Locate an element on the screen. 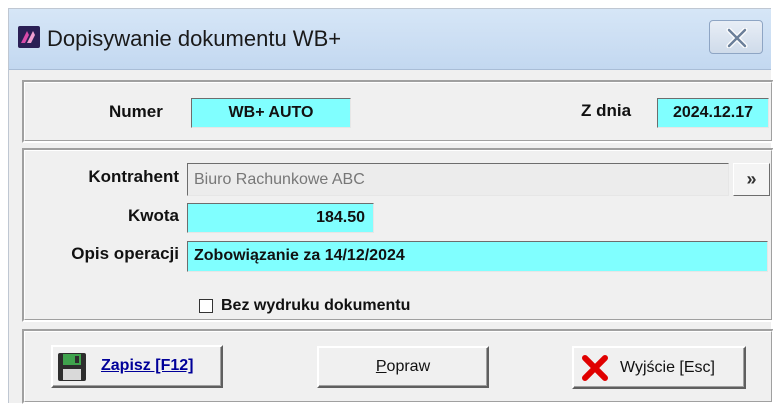 The width and height of the screenshot is (773, 404). exit-button: Wyjście [Esc] is located at coordinates (659, 367).